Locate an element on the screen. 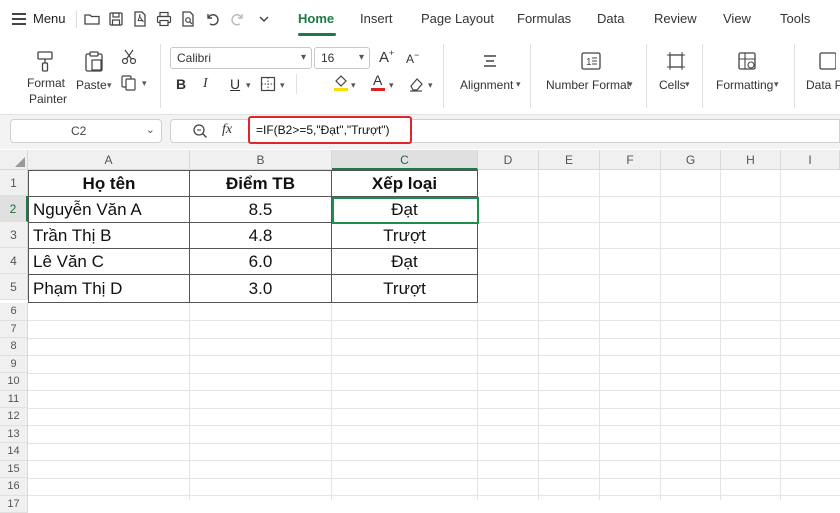 The image size is (840, 513). fill-color-icon is located at coordinates (341, 83).